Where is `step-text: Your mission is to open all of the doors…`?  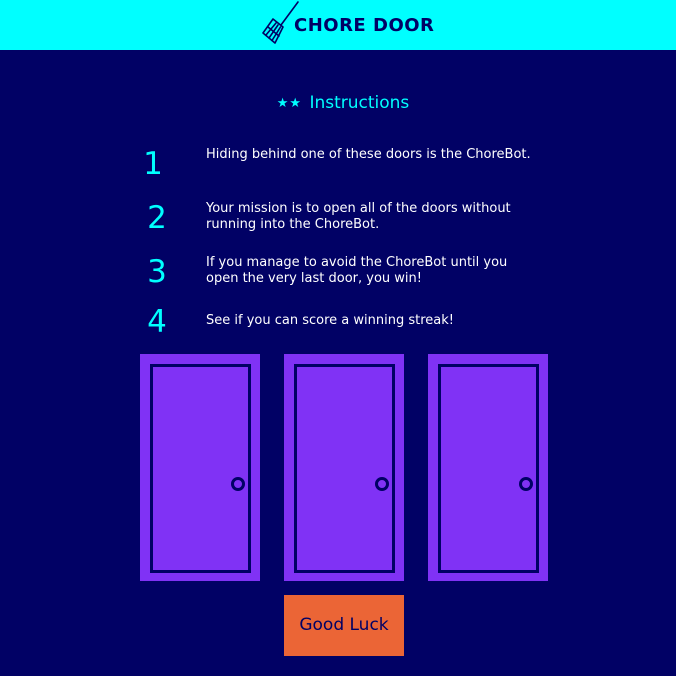
step-text: Your mission is to open all of the doors… is located at coordinates (358, 216).